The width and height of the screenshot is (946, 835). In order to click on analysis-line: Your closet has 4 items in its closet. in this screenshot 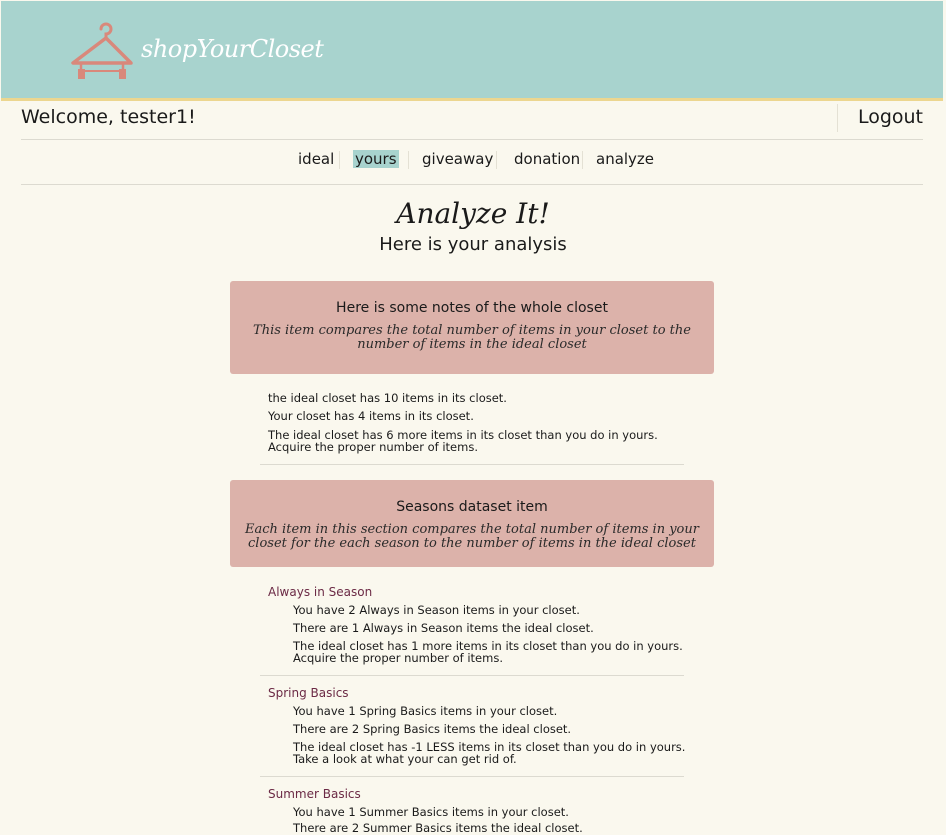, I will do `click(371, 416)`.